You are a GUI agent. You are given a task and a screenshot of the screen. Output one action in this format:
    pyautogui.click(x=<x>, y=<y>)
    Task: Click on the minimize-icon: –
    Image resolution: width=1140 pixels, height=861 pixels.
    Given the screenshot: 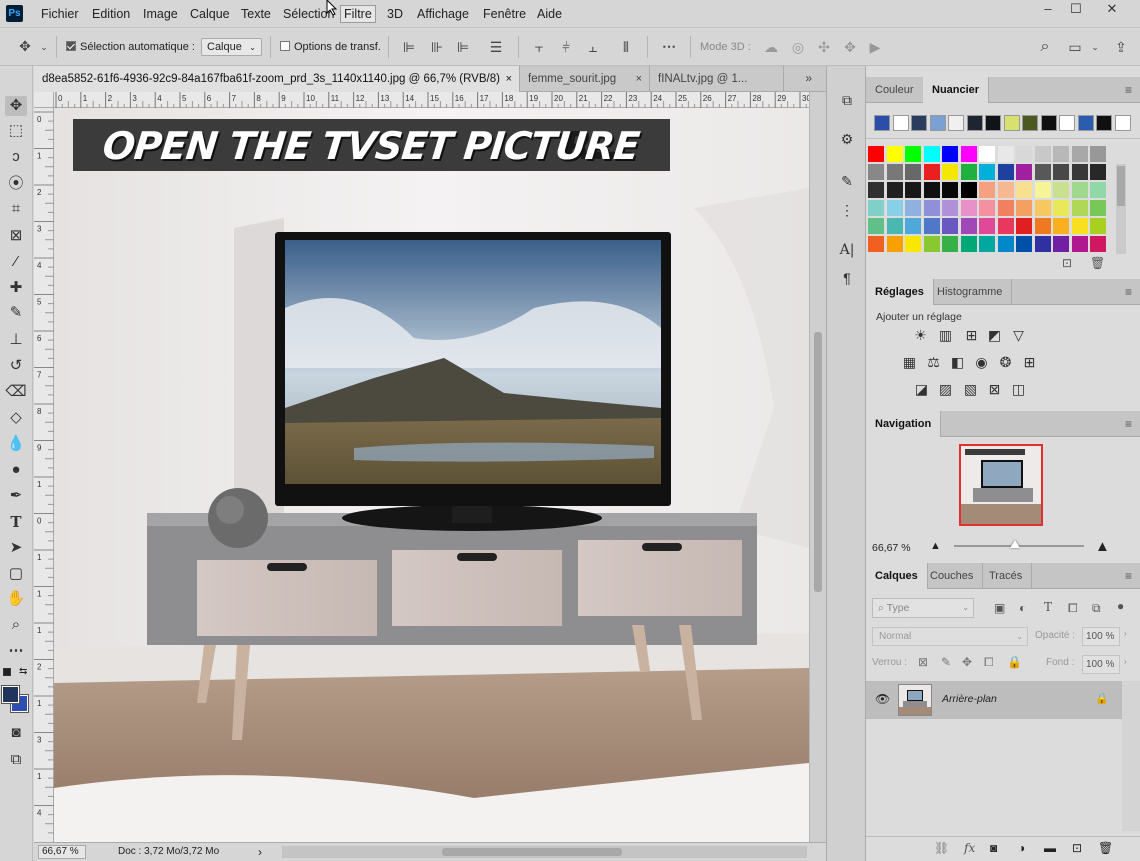 What is the action you would take?
    pyautogui.click(x=1048, y=9)
    